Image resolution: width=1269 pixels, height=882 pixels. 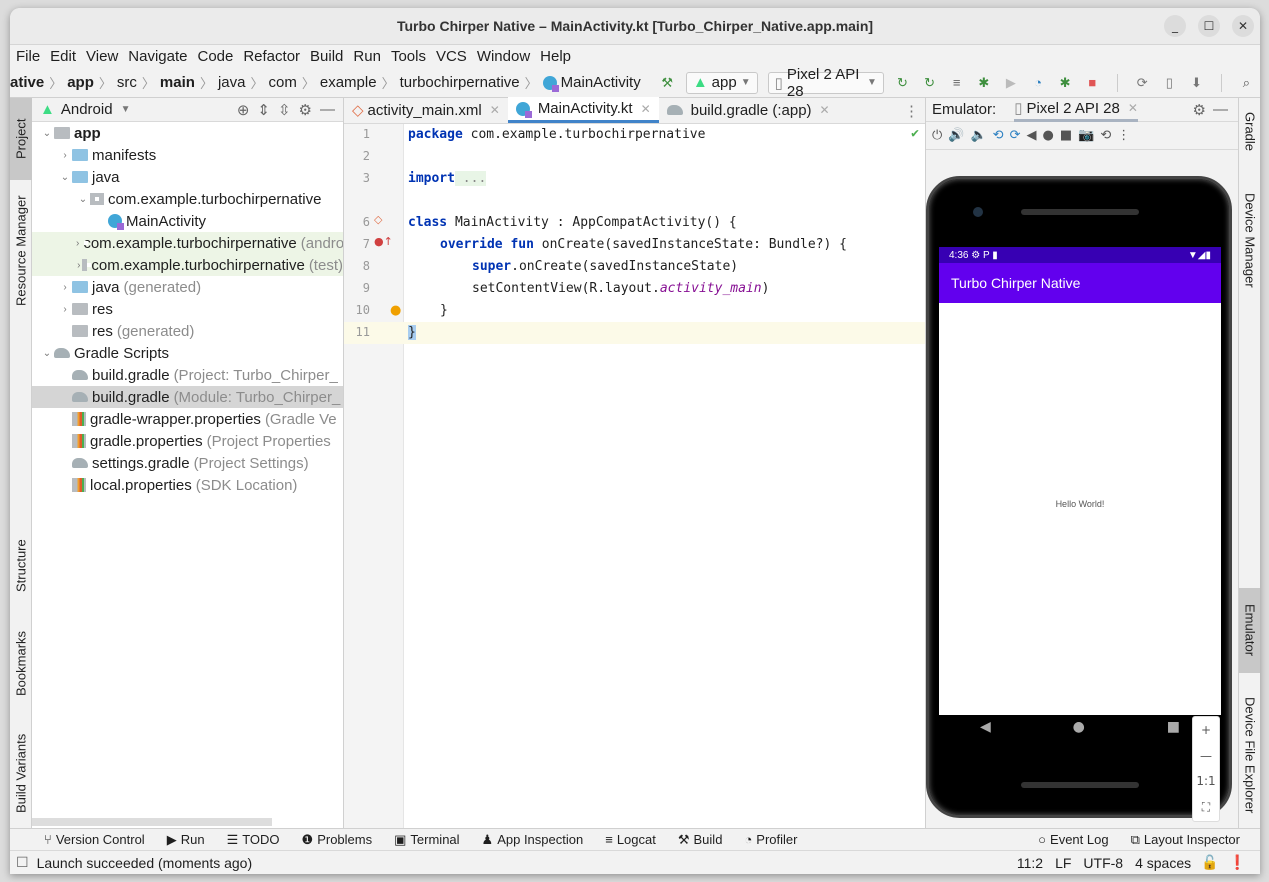 I want to click on stop-icon: ■, so click(x=1092, y=83).